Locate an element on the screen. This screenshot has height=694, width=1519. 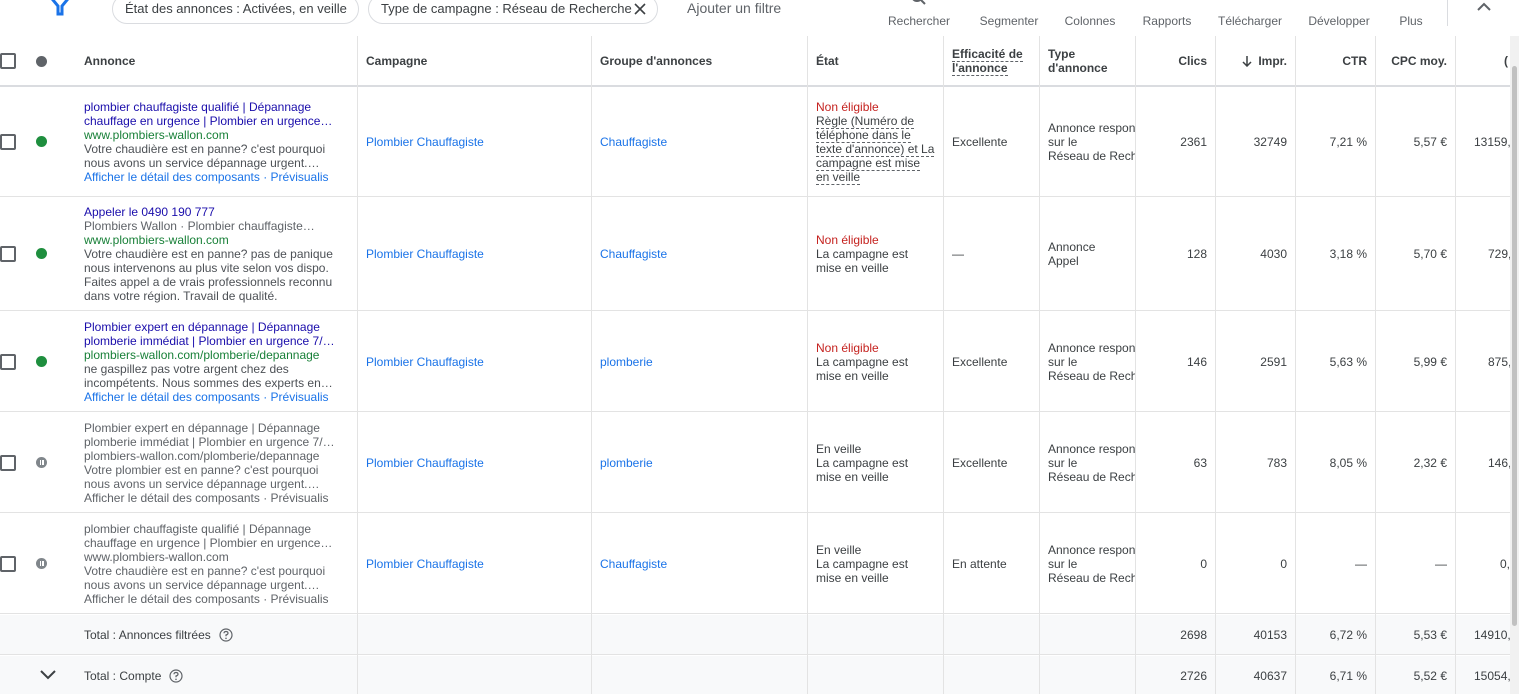
chevron-down-icon is located at coordinates (48, 675).